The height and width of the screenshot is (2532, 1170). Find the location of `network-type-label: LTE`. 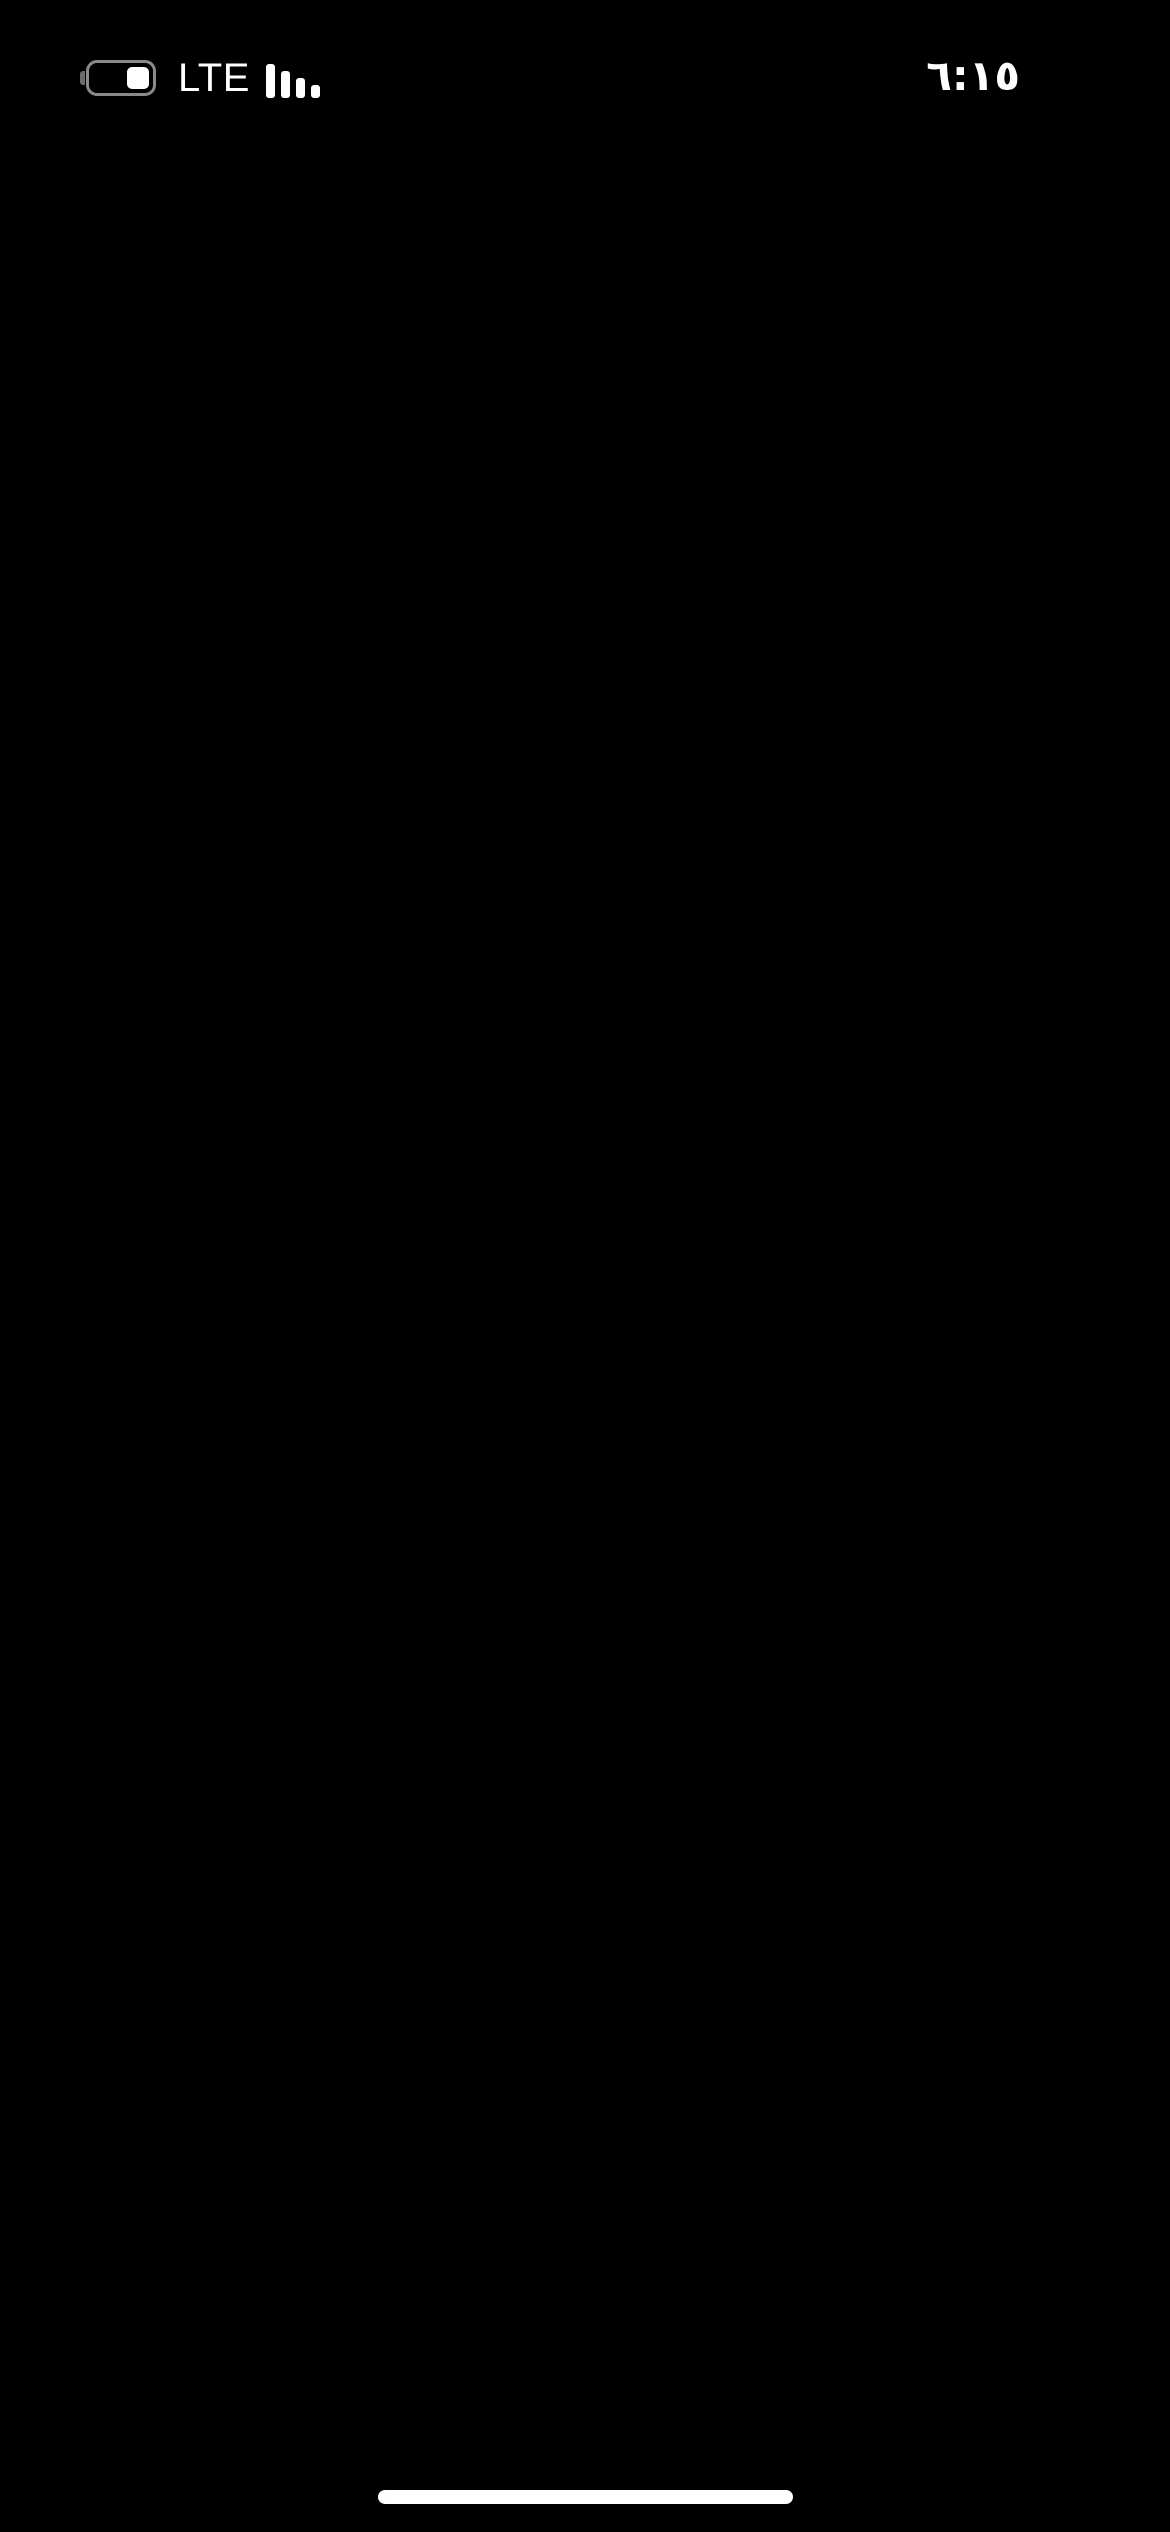

network-type-label: LTE is located at coordinates (214, 78).